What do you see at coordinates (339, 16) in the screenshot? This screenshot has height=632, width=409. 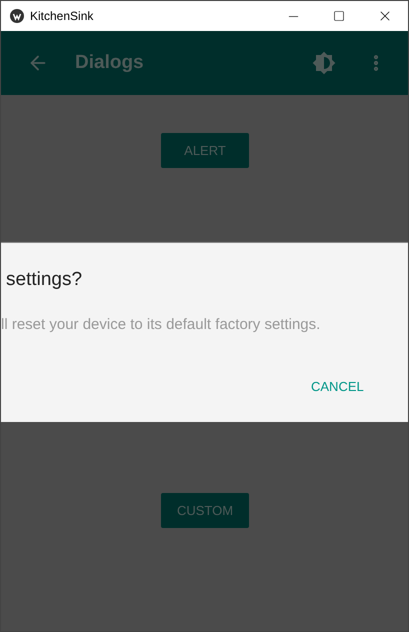 I see `maximize-icon` at bounding box center [339, 16].